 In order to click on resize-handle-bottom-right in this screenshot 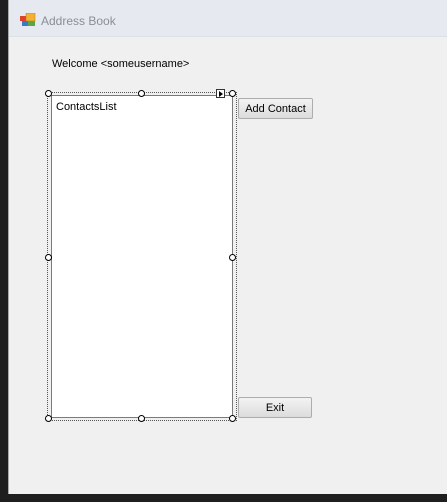, I will do `click(232, 418)`.